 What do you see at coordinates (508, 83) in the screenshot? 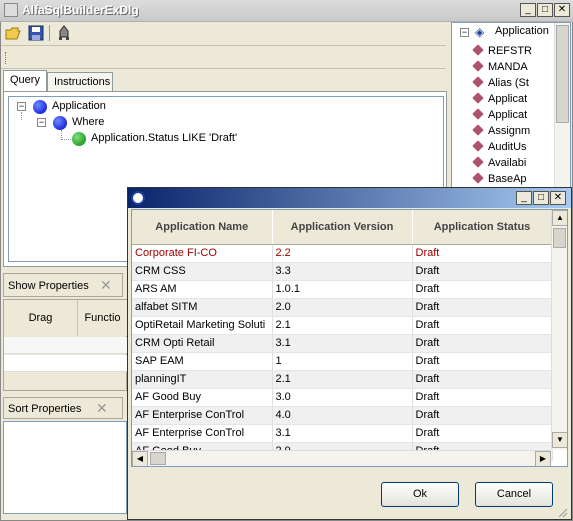
I see `tree-item-label: Alias (St` at bounding box center [508, 83].